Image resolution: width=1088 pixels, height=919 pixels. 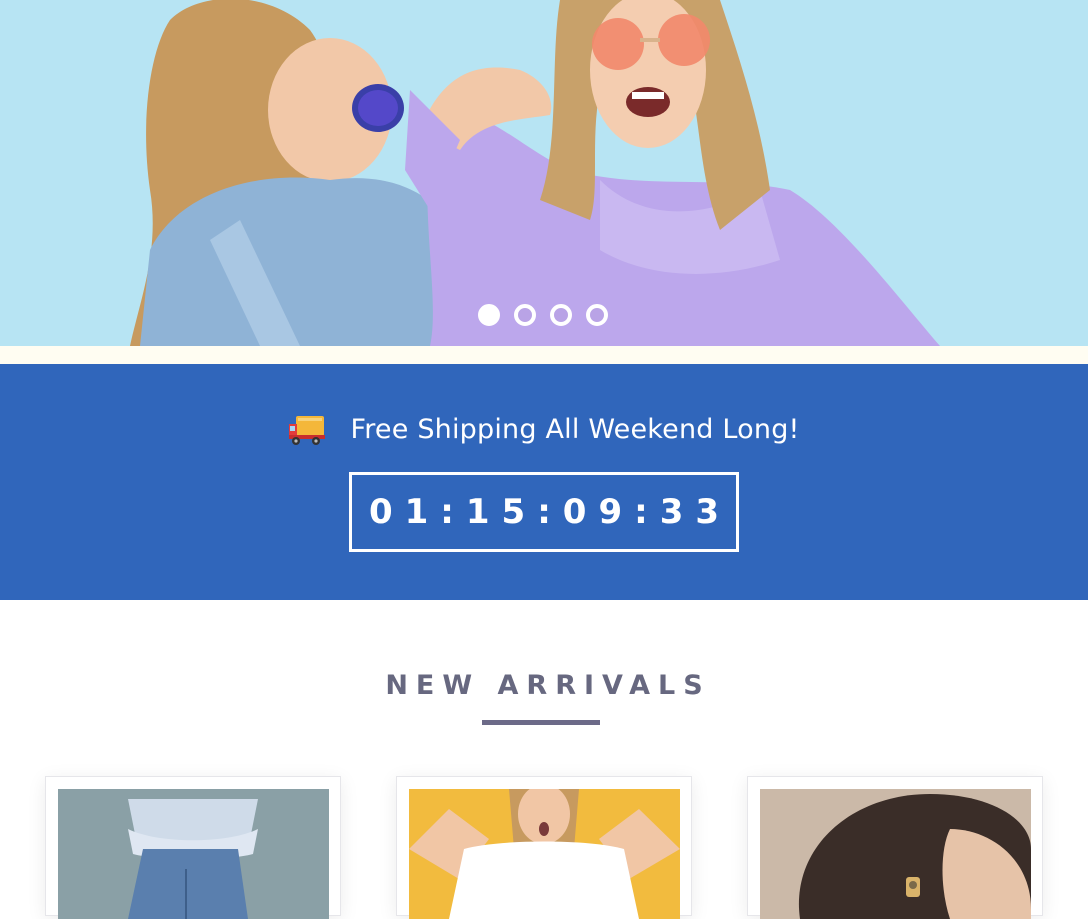 I want to click on promo-message: Free Shipping All Weekend Long!, so click(x=544, y=429).